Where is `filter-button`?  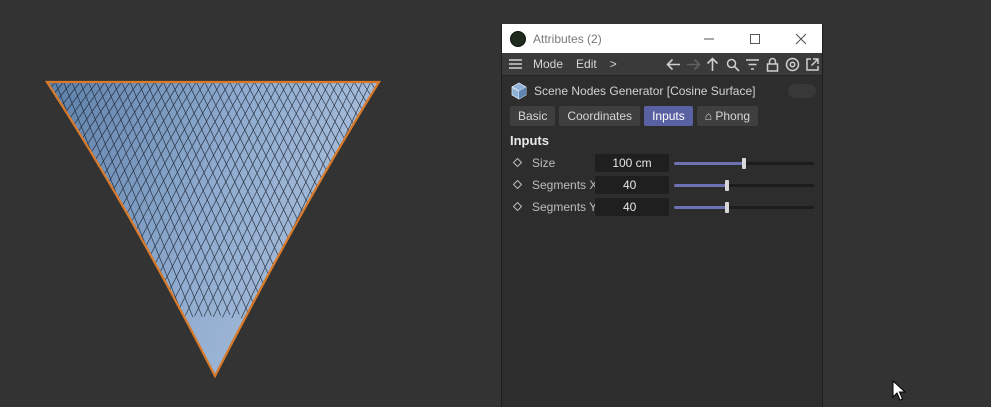 filter-button is located at coordinates (752, 64).